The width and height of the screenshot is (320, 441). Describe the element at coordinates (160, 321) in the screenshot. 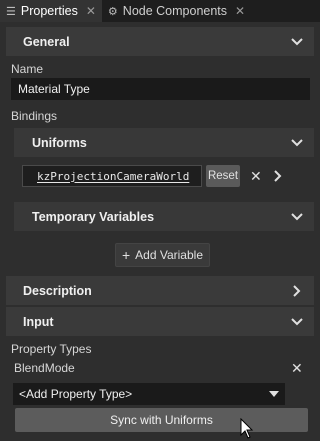

I see `section-input-header: Input` at that location.